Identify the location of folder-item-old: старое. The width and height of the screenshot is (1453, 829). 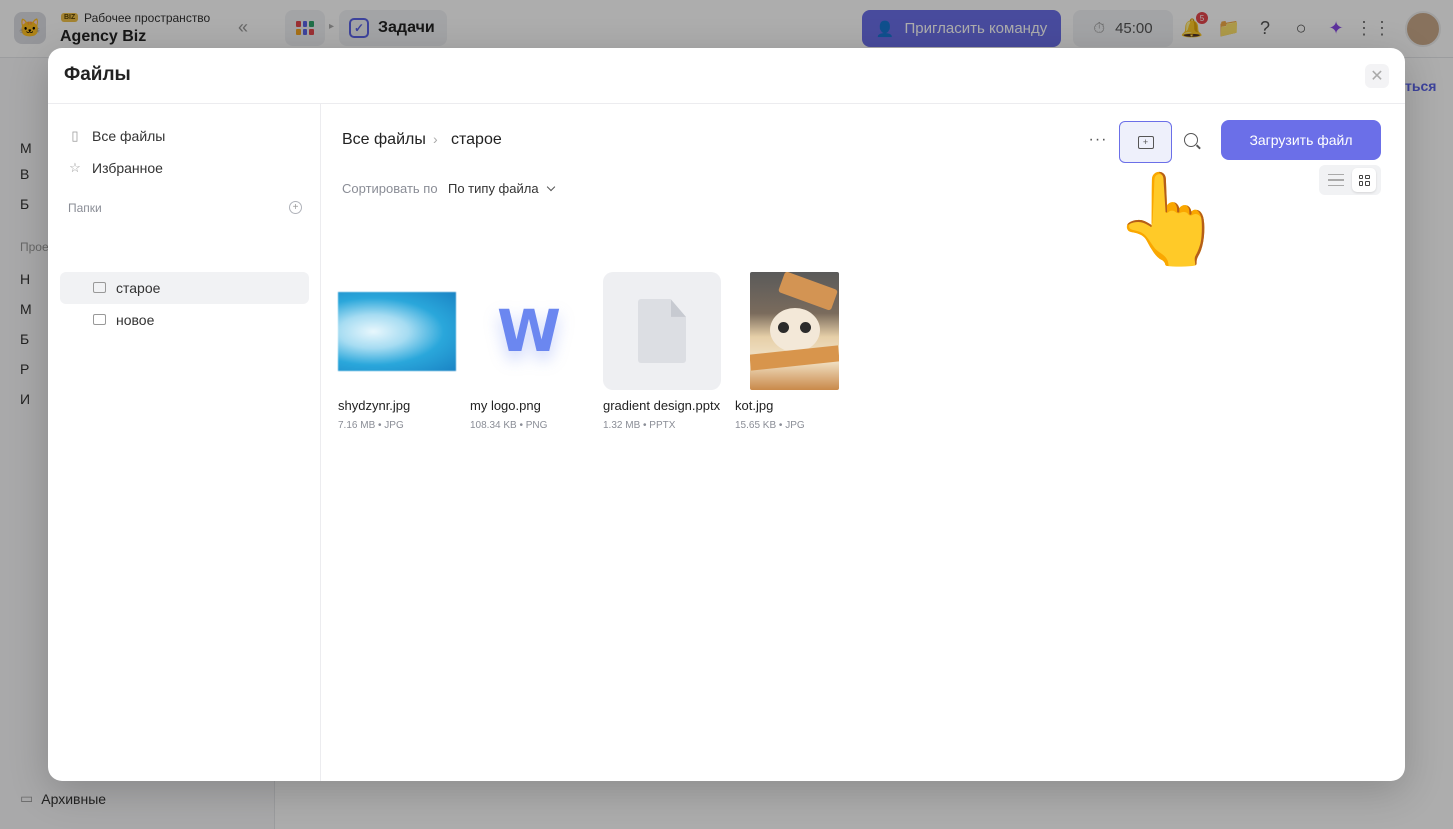
(184, 288).